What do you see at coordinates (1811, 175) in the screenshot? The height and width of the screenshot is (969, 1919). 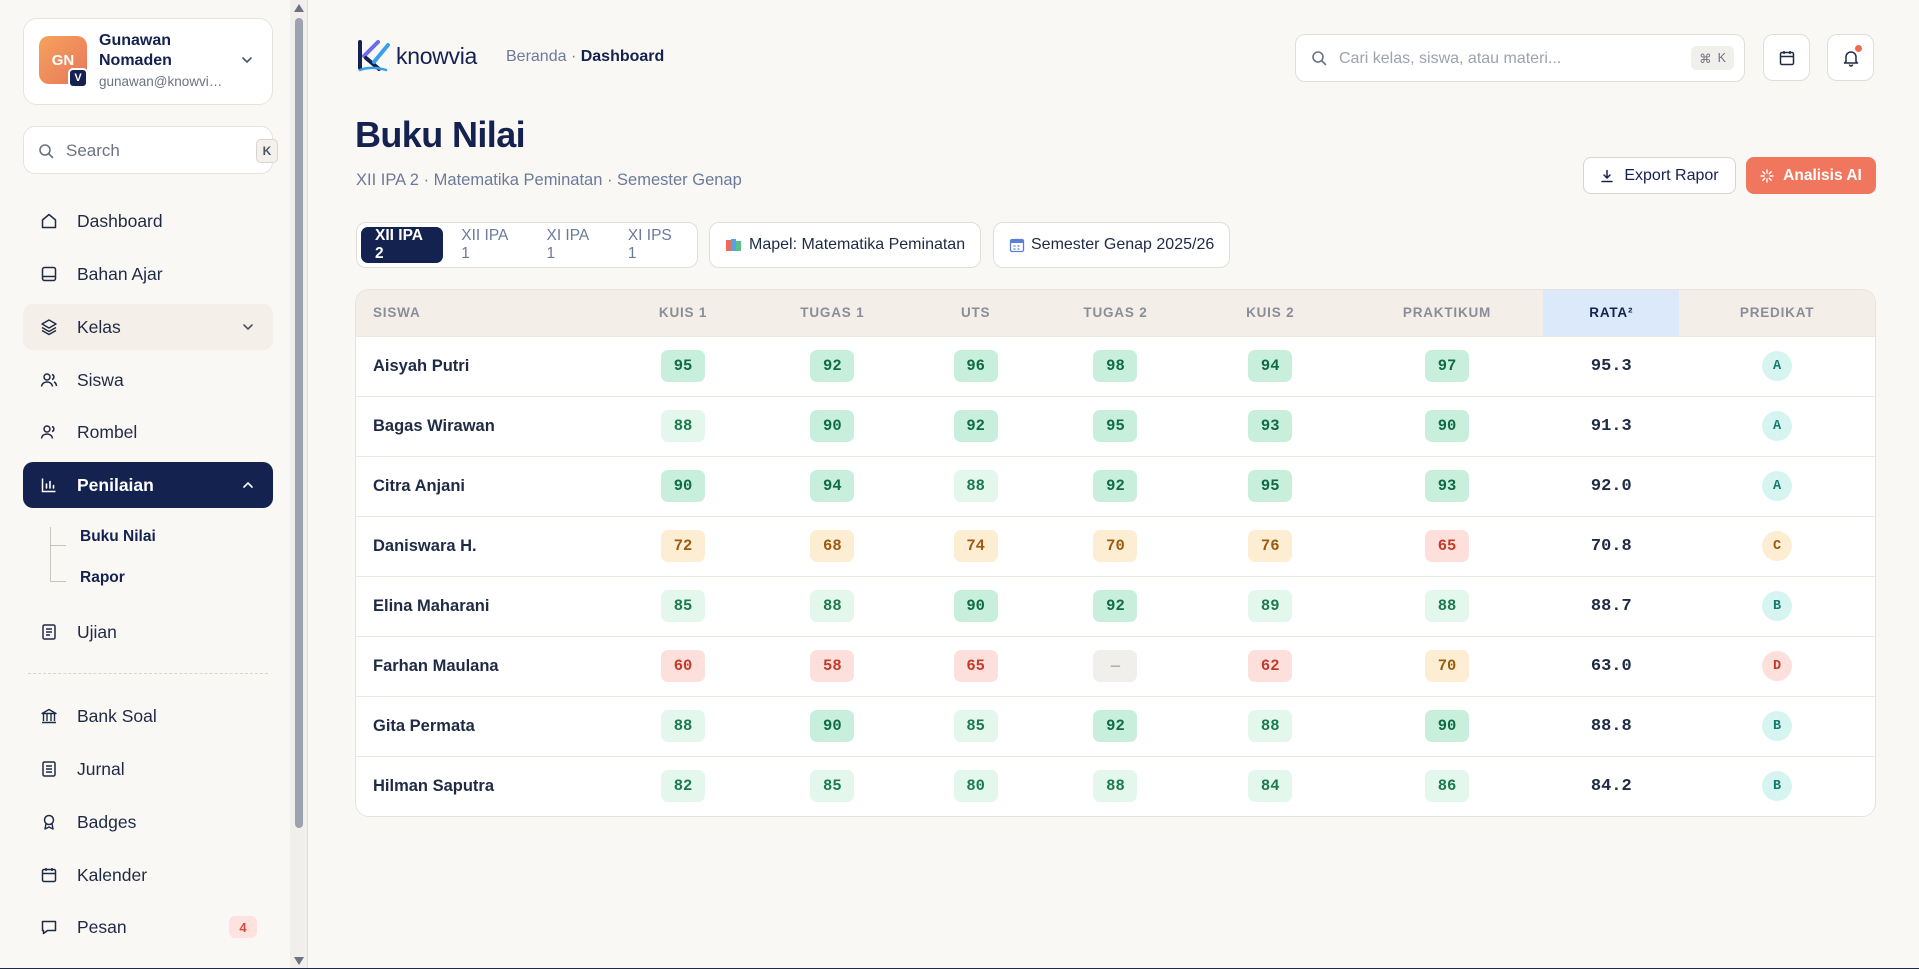 I see `analisis-ai-button: Analisis AI` at bounding box center [1811, 175].